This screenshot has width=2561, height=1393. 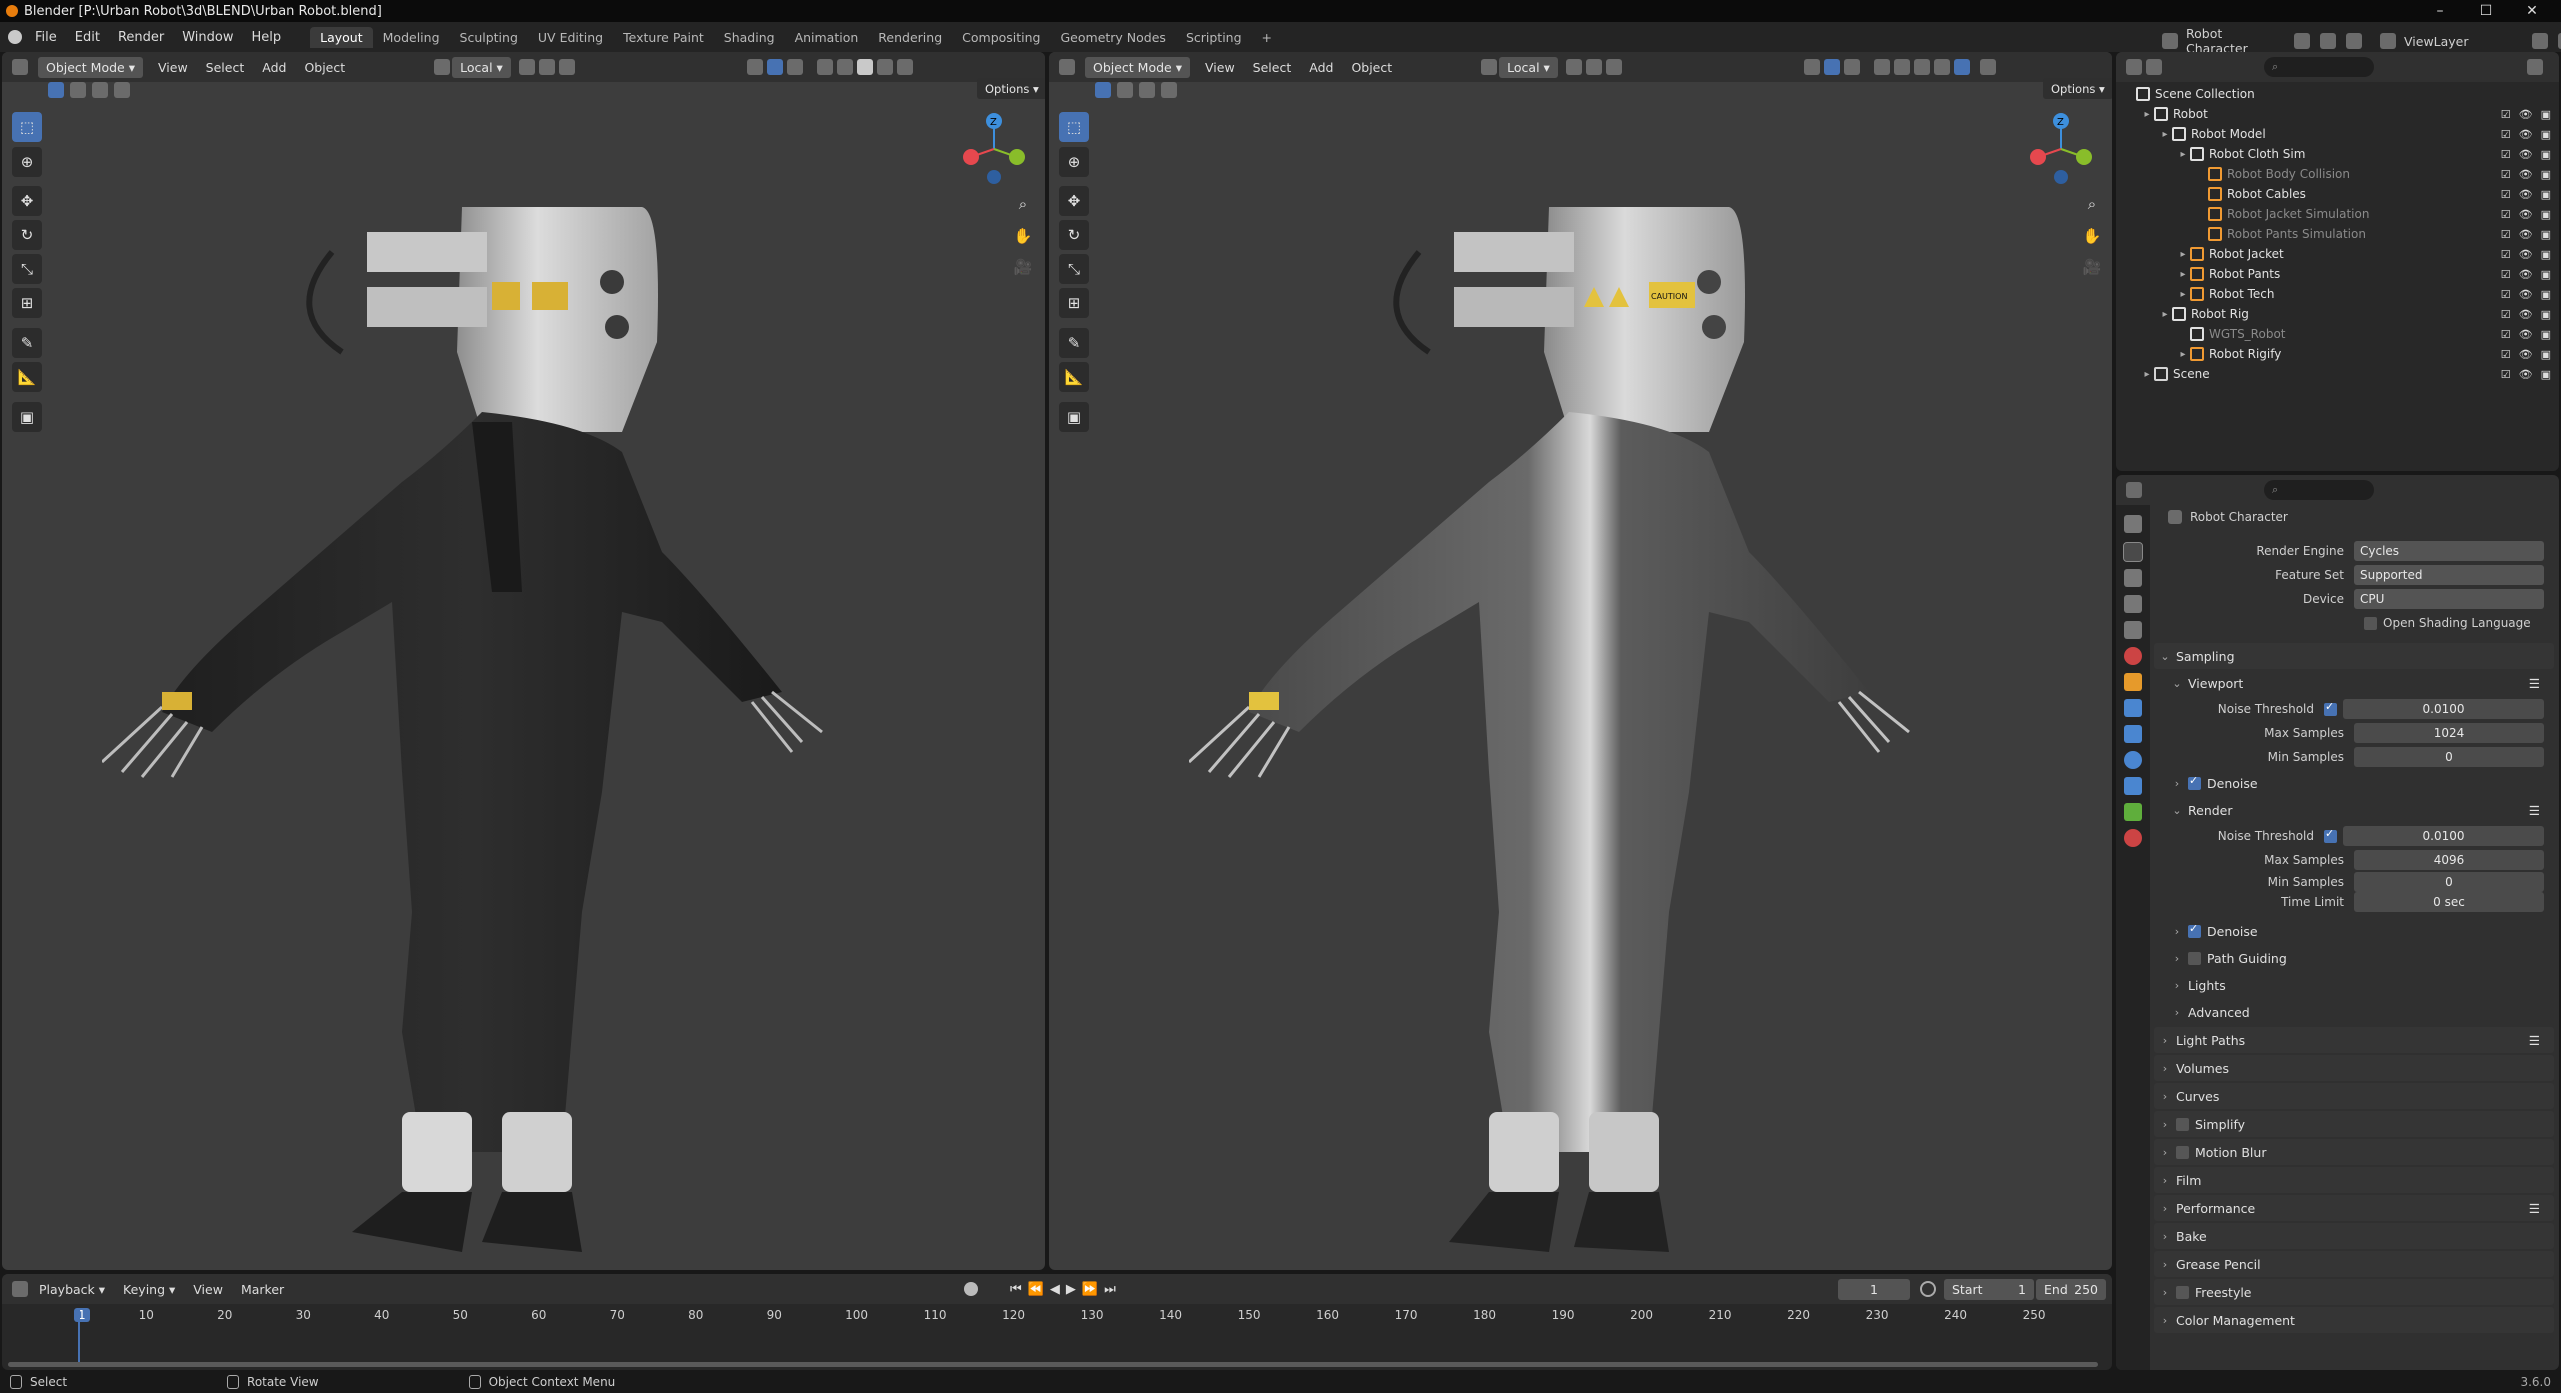 What do you see at coordinates (2133, 786) in the screenshot?
I see `constraints-tab-icon` at bounding box center [2133, 786].